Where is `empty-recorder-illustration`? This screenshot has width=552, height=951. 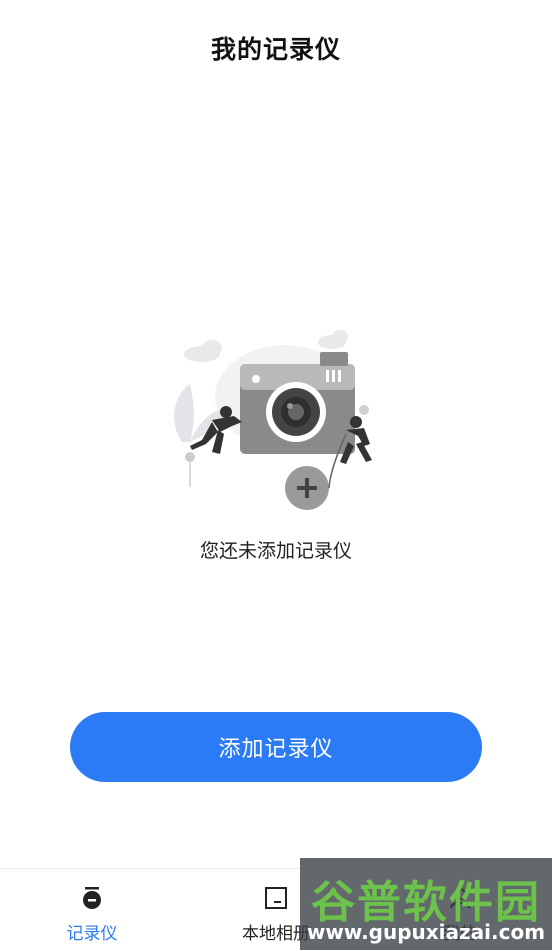 empty-recorder-illustration is located at coordinates (273, 420).